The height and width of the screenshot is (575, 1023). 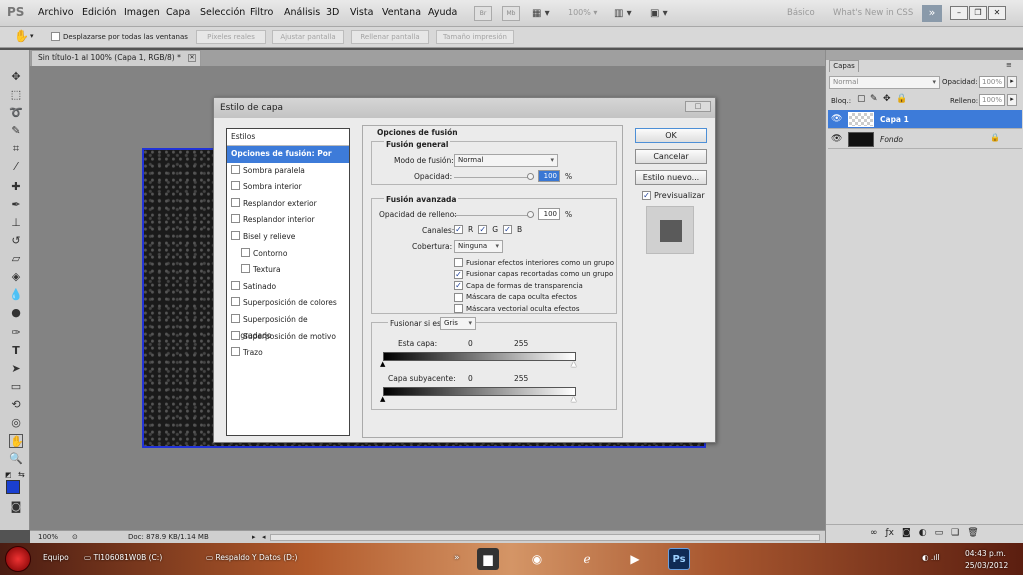 I want to click on history-brush-tool-icon: ↺, so click(x=16, y=241).